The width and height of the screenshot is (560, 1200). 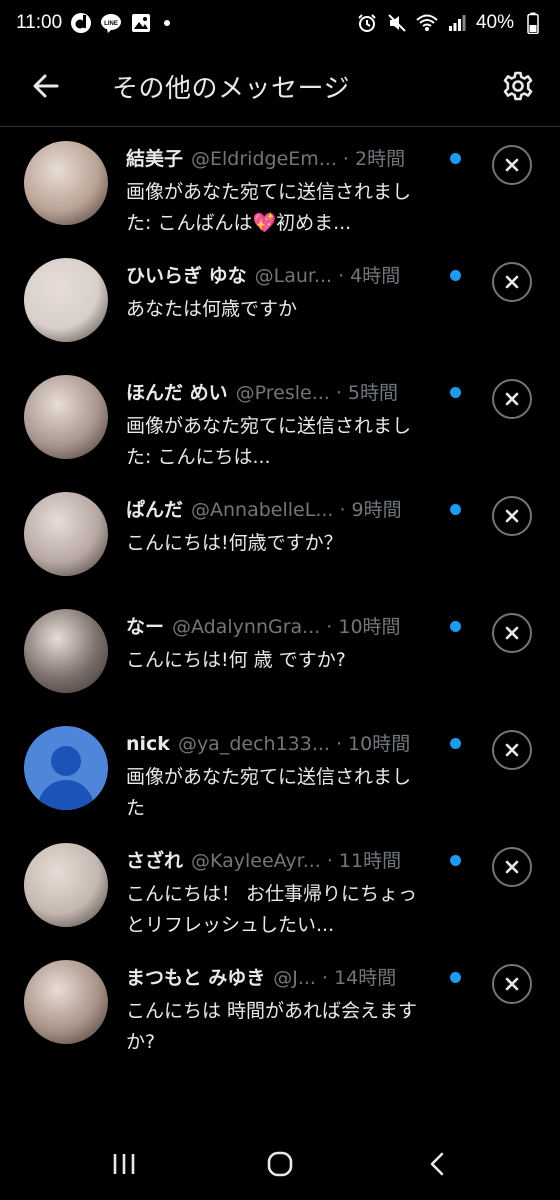 I want to click on home-button, so click(x=280, y=1164).